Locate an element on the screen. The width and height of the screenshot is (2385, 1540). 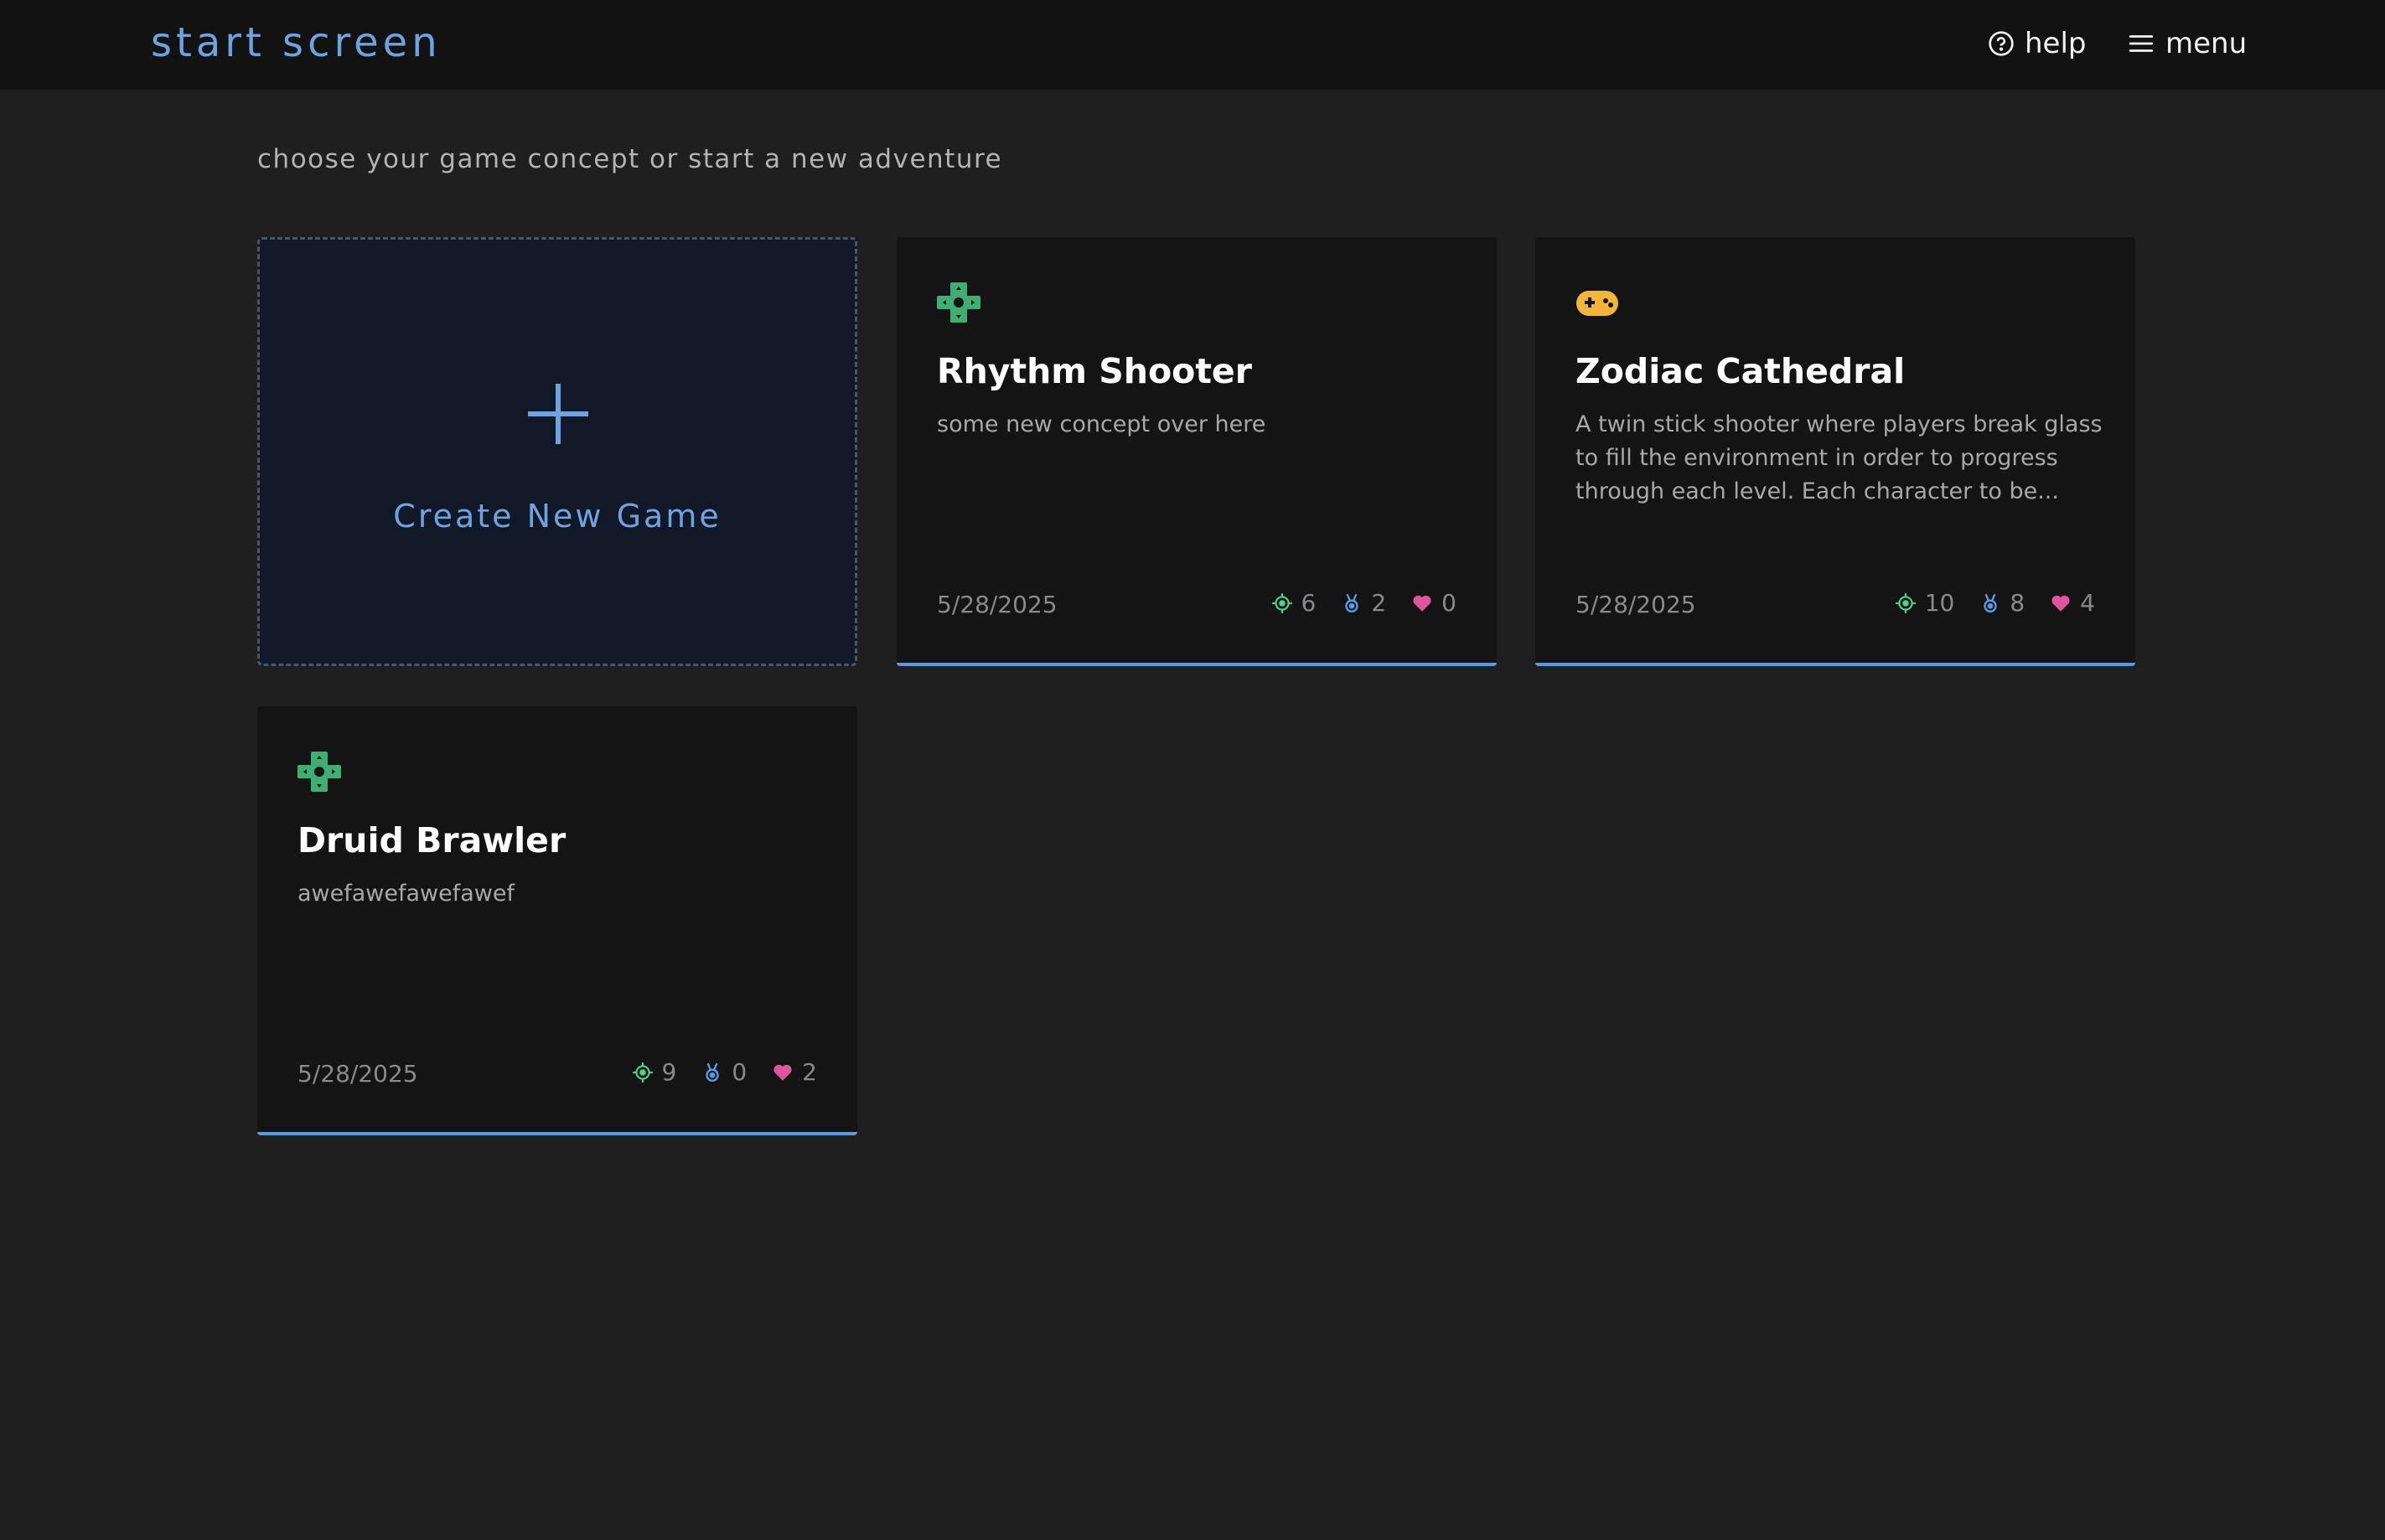
medals-count: 2 is located at coordinates (1379, 603).